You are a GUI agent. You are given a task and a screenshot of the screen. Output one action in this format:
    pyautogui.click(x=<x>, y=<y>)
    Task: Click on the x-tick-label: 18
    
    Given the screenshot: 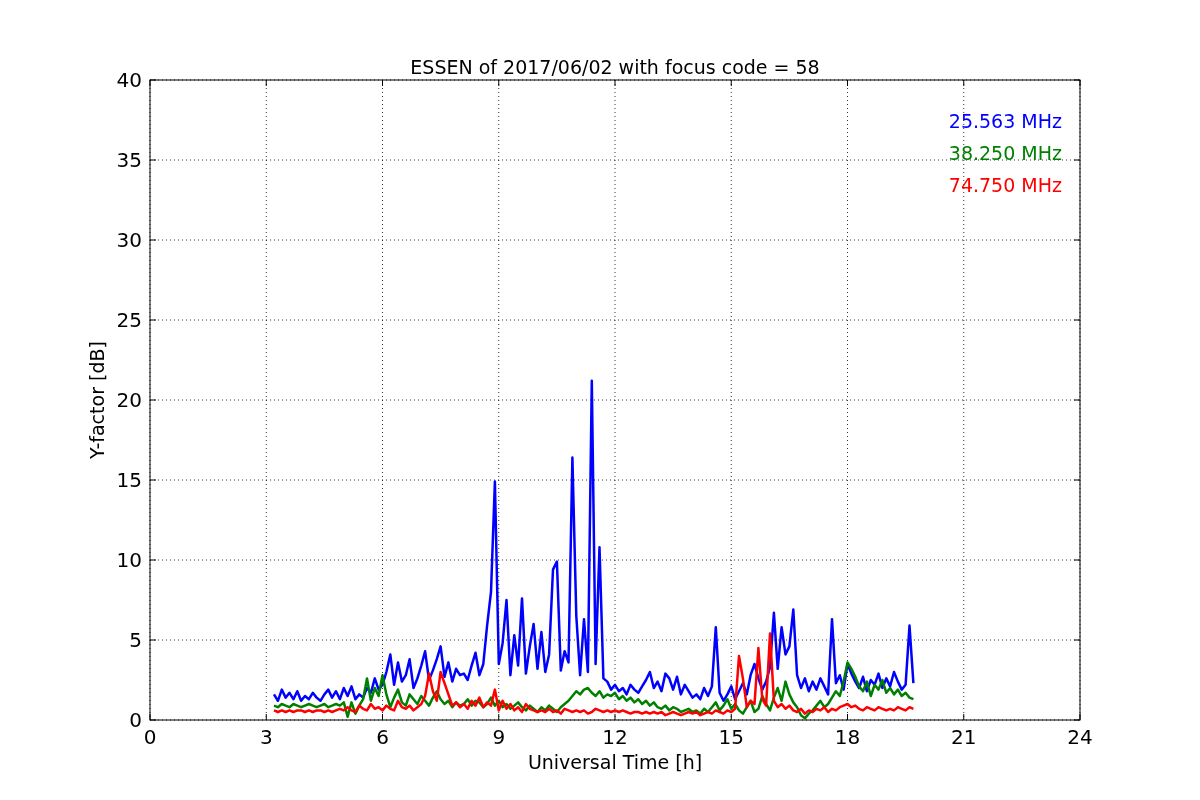 What is the action you would take?
    pyautogui.click(x=847, y=737)
    